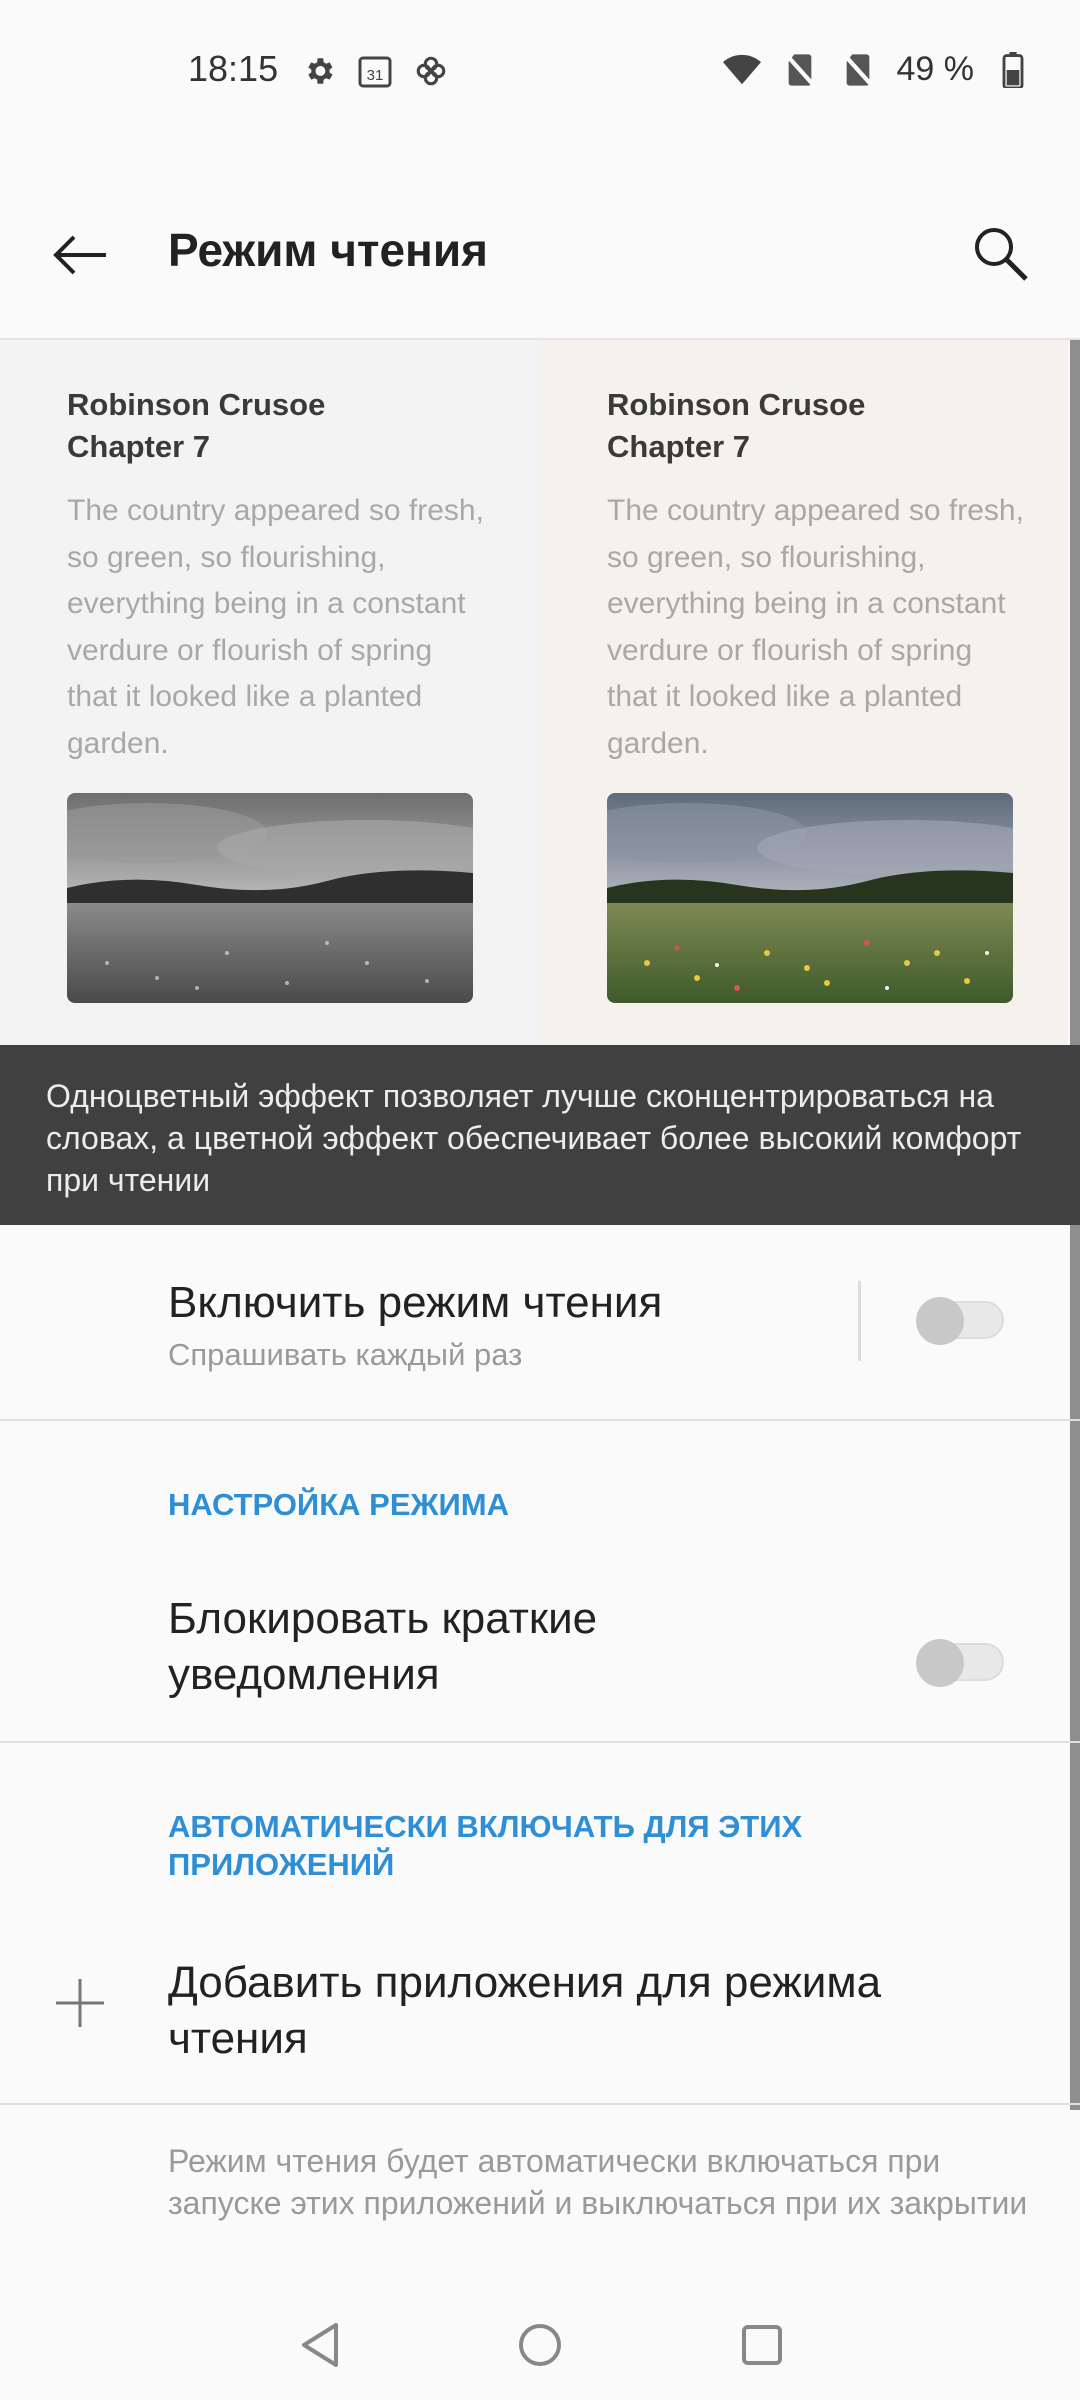 The image size is (1080, 2400). I want to click on calendar-day: 31, so click(375, 75).